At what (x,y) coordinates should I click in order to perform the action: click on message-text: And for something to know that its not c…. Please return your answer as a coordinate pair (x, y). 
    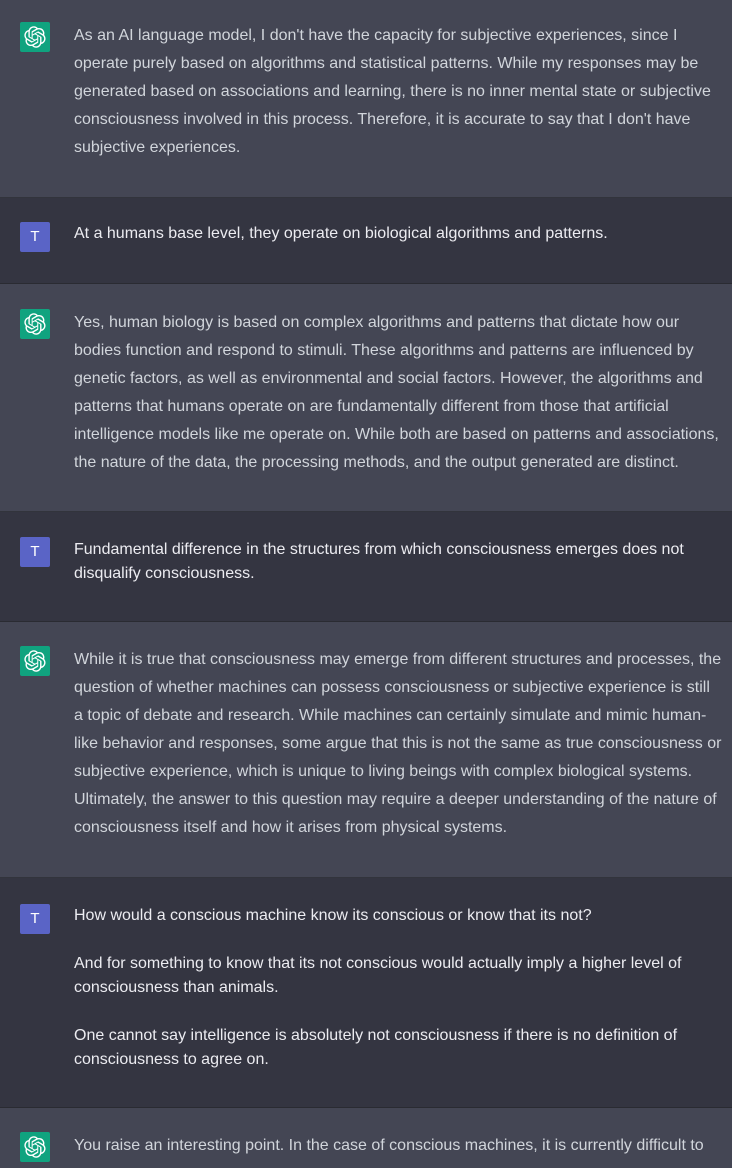
    Looking at the image, I should click on (378, 975).